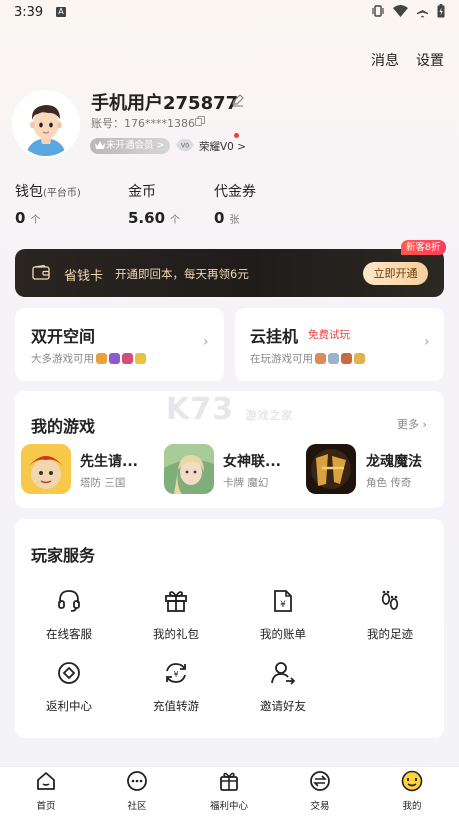 This screenshot has width=459, height=816. Describe the element at coordinates (69, 601) in the screenshot. I see `headset-icon` at that location.